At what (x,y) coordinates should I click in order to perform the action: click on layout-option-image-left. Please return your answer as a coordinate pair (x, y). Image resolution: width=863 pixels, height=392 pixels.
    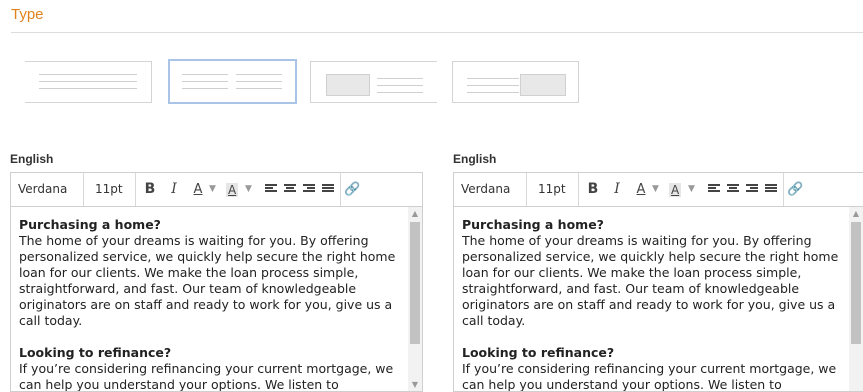
    Looking at the image, I should click on (373, 82).